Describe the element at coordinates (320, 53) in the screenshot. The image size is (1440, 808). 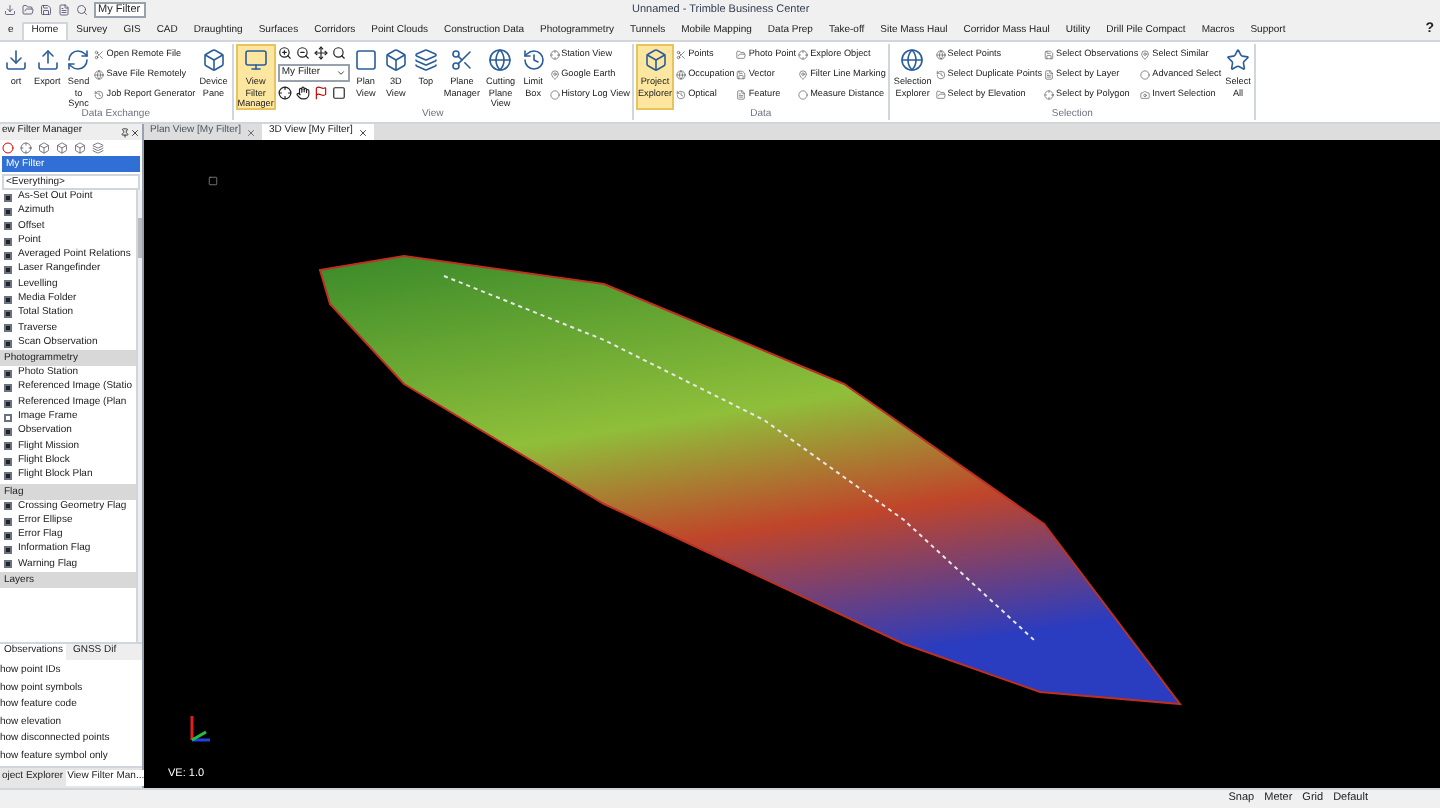
I see `pan-icon` at that location.